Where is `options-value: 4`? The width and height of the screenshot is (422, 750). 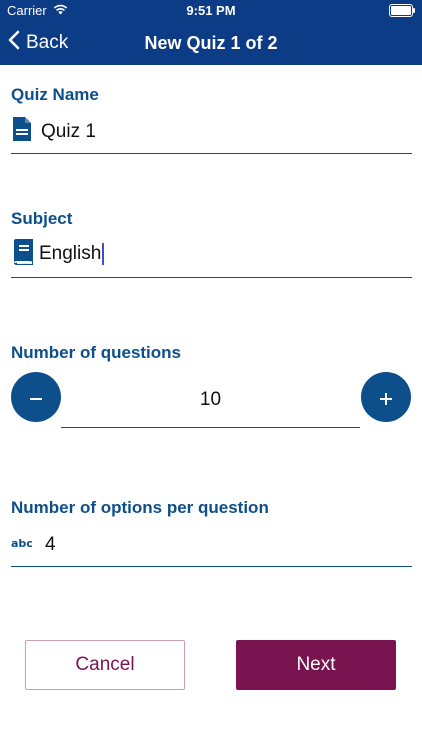 options-value: 4 is located at coordinates (50, 544).